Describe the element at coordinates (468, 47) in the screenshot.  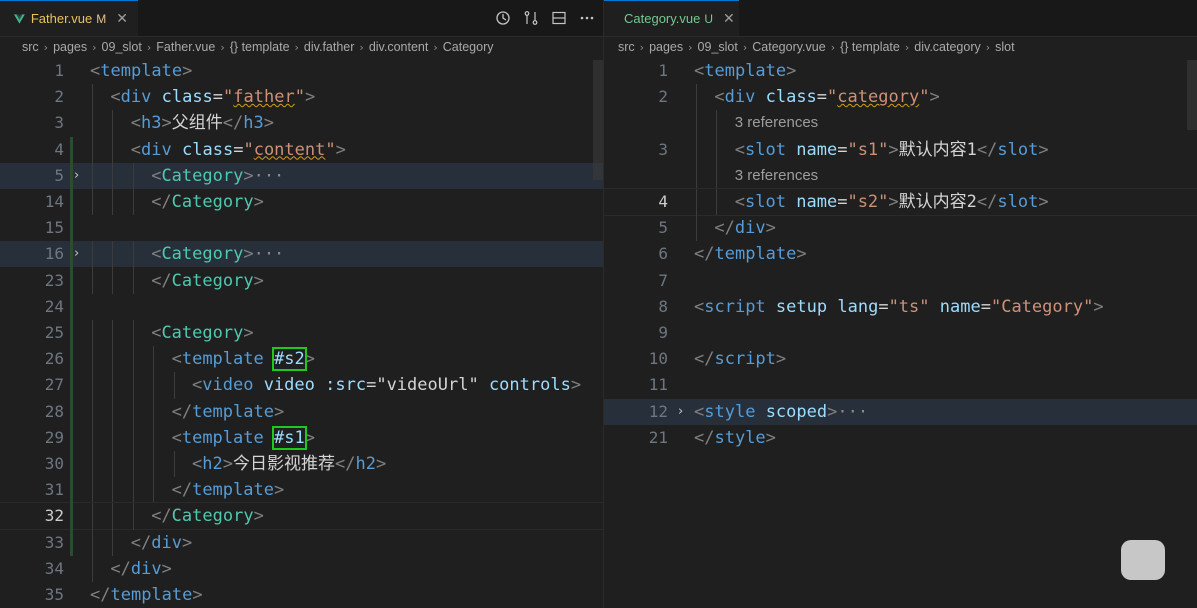
I see `breadcrumb-item: Category` at that location.